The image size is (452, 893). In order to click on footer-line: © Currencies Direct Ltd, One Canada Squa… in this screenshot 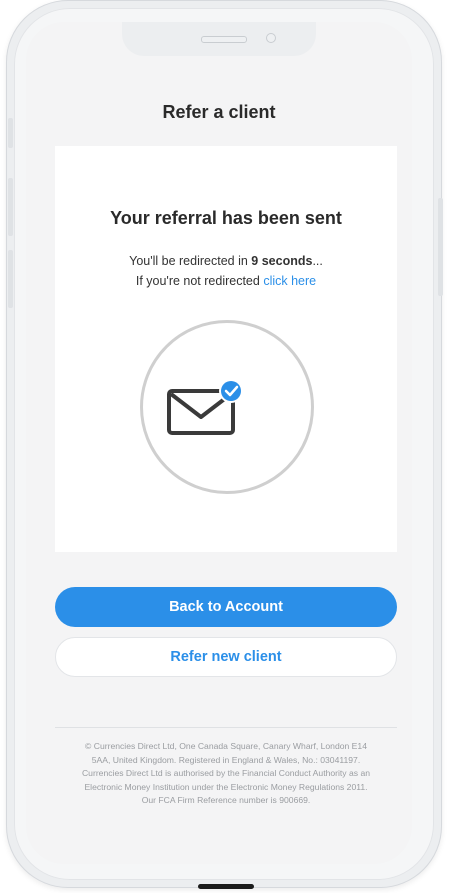, I will do `click(226, 746)`.